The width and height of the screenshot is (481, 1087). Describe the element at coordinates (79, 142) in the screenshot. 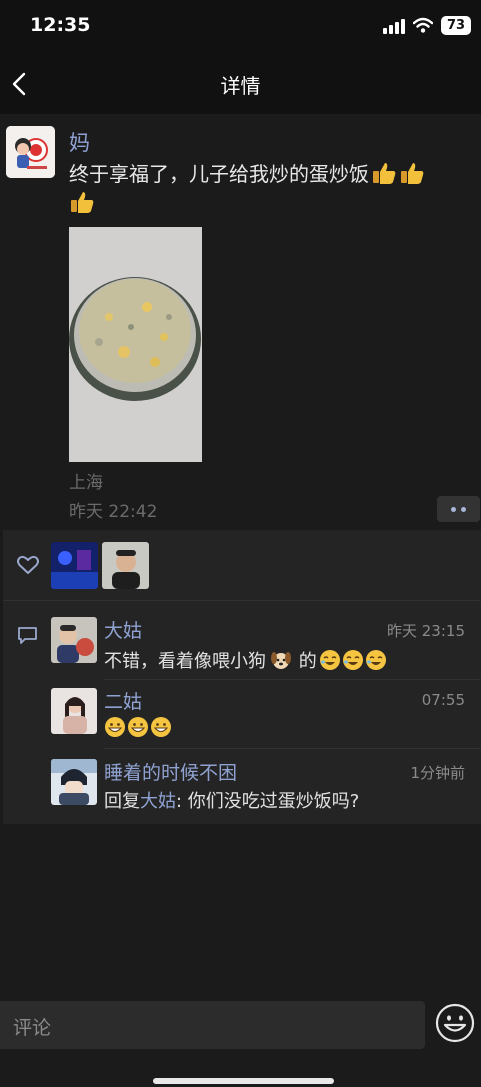

I see `poster-name: 妈` at that location.